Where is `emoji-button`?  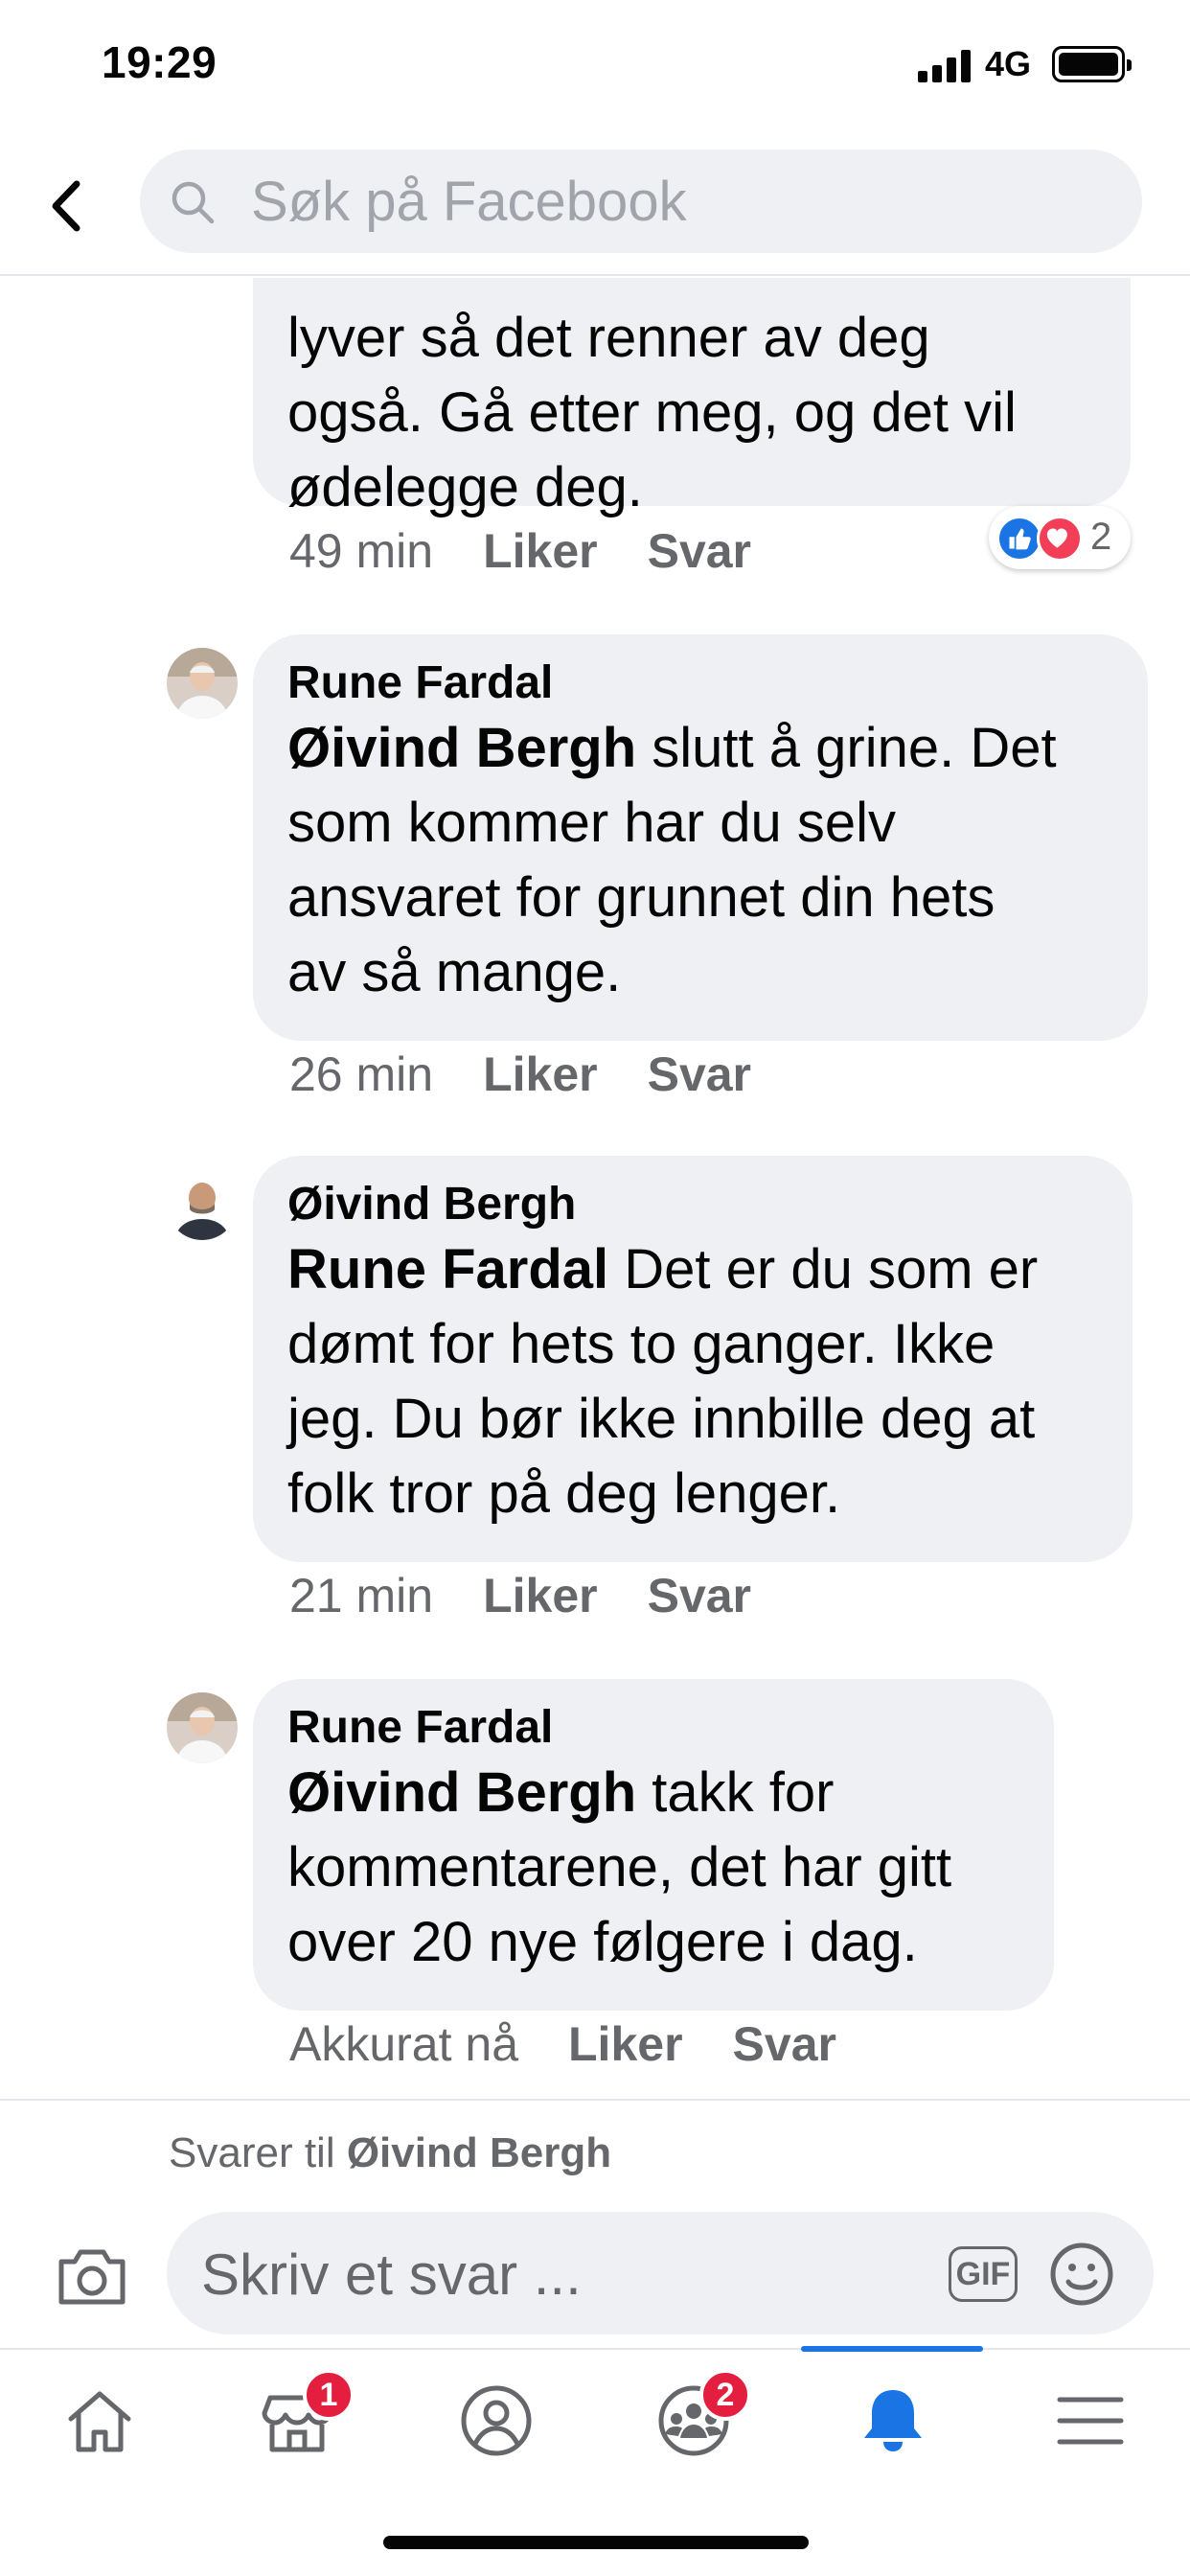 emoji-button is located at coordinates (1081, 2274).